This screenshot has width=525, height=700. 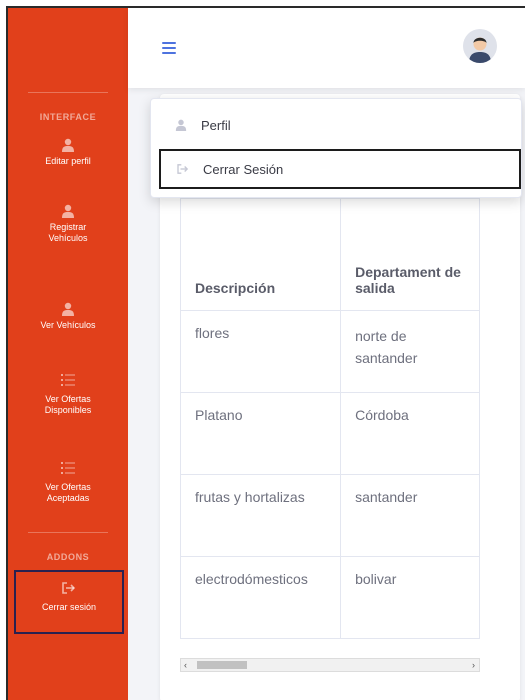 I want to click on cell-descripcion: Platano, so click(x=261, y=433).